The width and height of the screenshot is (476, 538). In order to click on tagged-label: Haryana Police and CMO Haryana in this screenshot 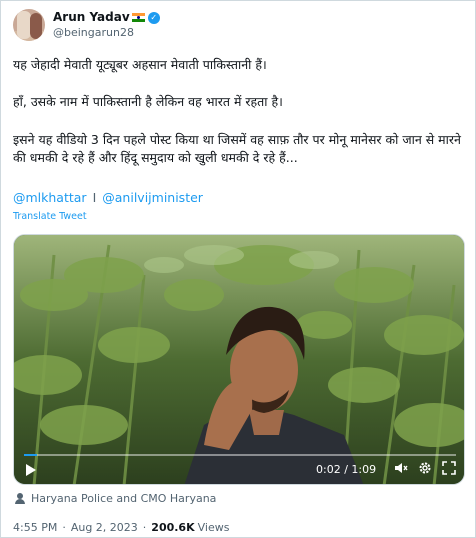, I will do `click(124, 498)`.